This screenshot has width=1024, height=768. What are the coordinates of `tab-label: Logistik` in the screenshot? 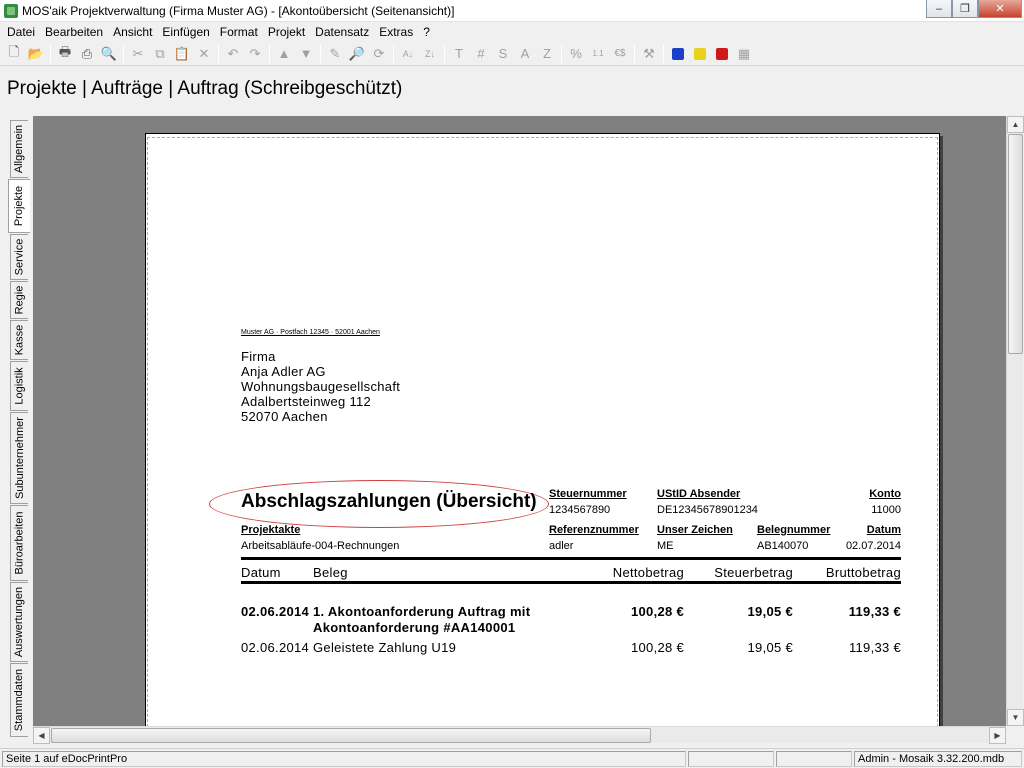 It's located at (19, 386).